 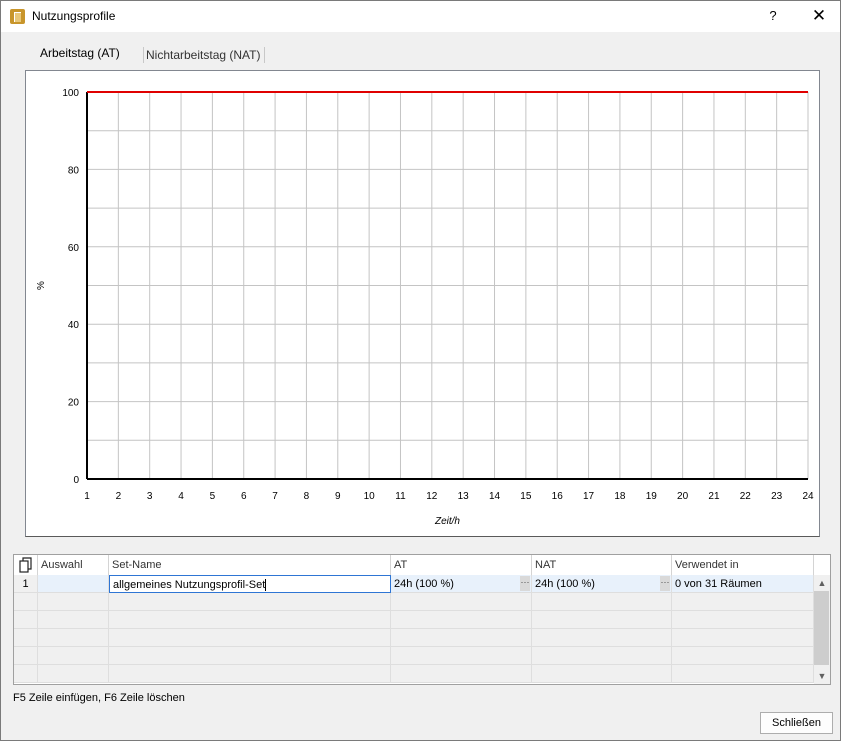 What do you see at coordinates (525, 583) in the screenshot?
I see `at-ellipsis-button: ···` at bounding box center [525, 583].